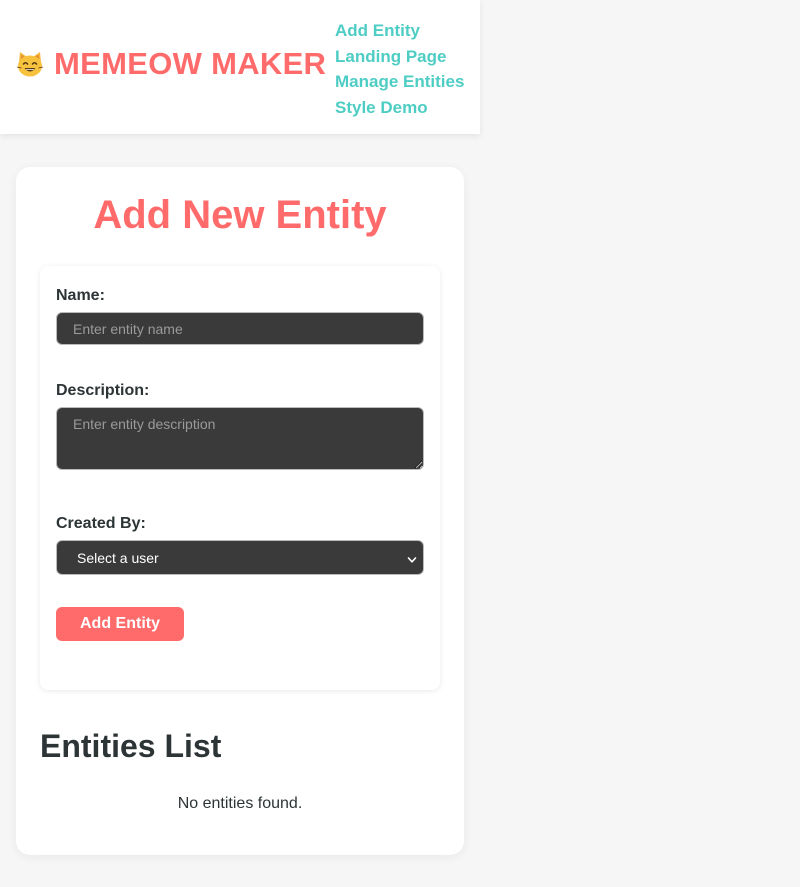  What do you see at coordinates (399, 108) in the screenshot?
I see `nav-link-style-demo: Style Demo` at bounding box center [399, 108].